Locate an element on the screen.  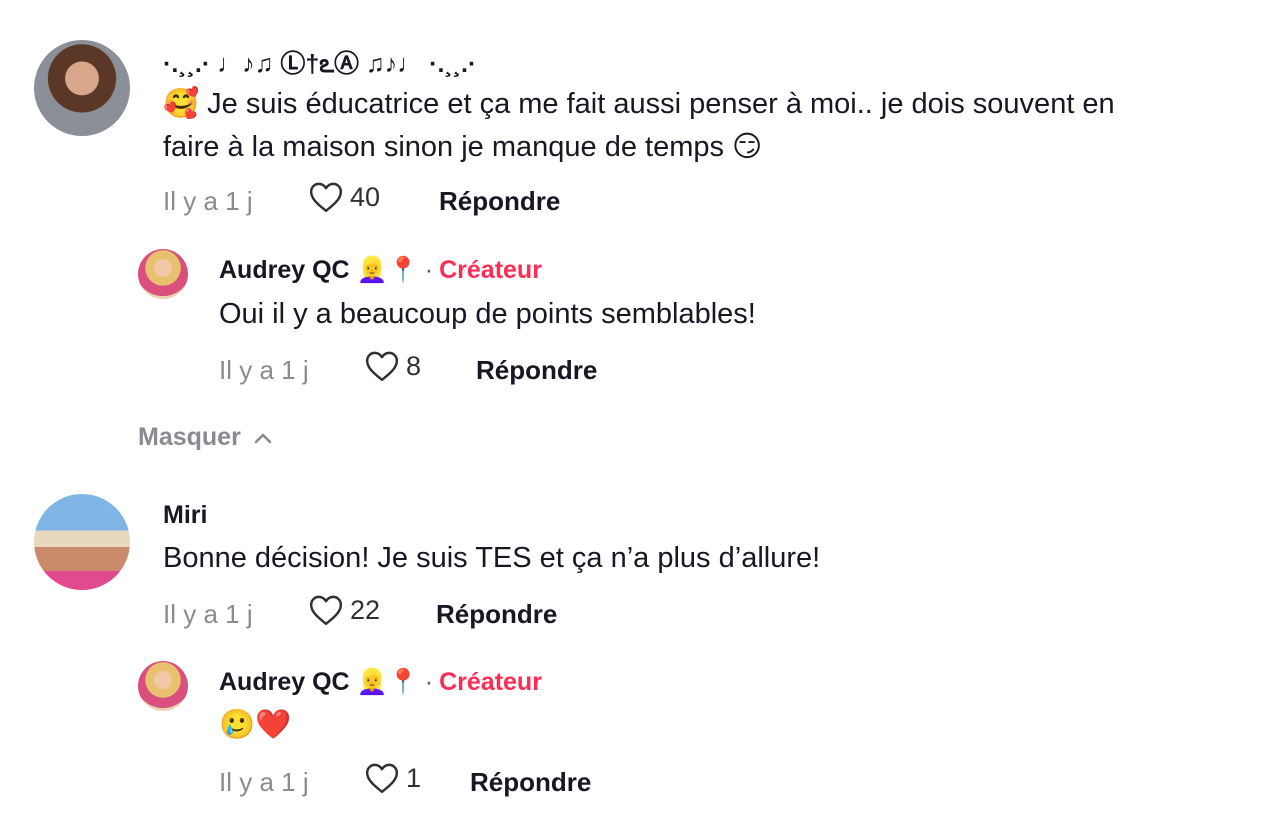
hide-replies-button: Masquer is located at coordinates (205, 437).